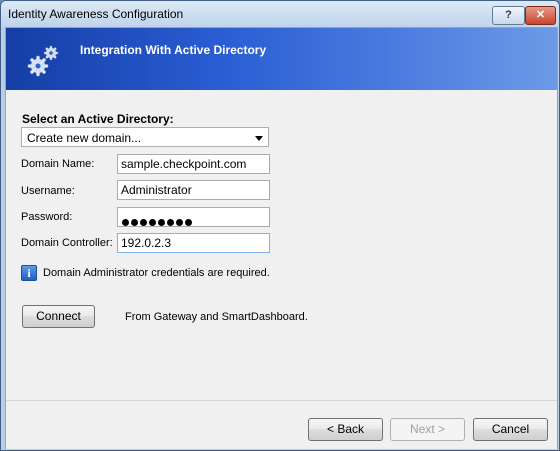  I want to click on domain-controller-field, so click(193, 243).